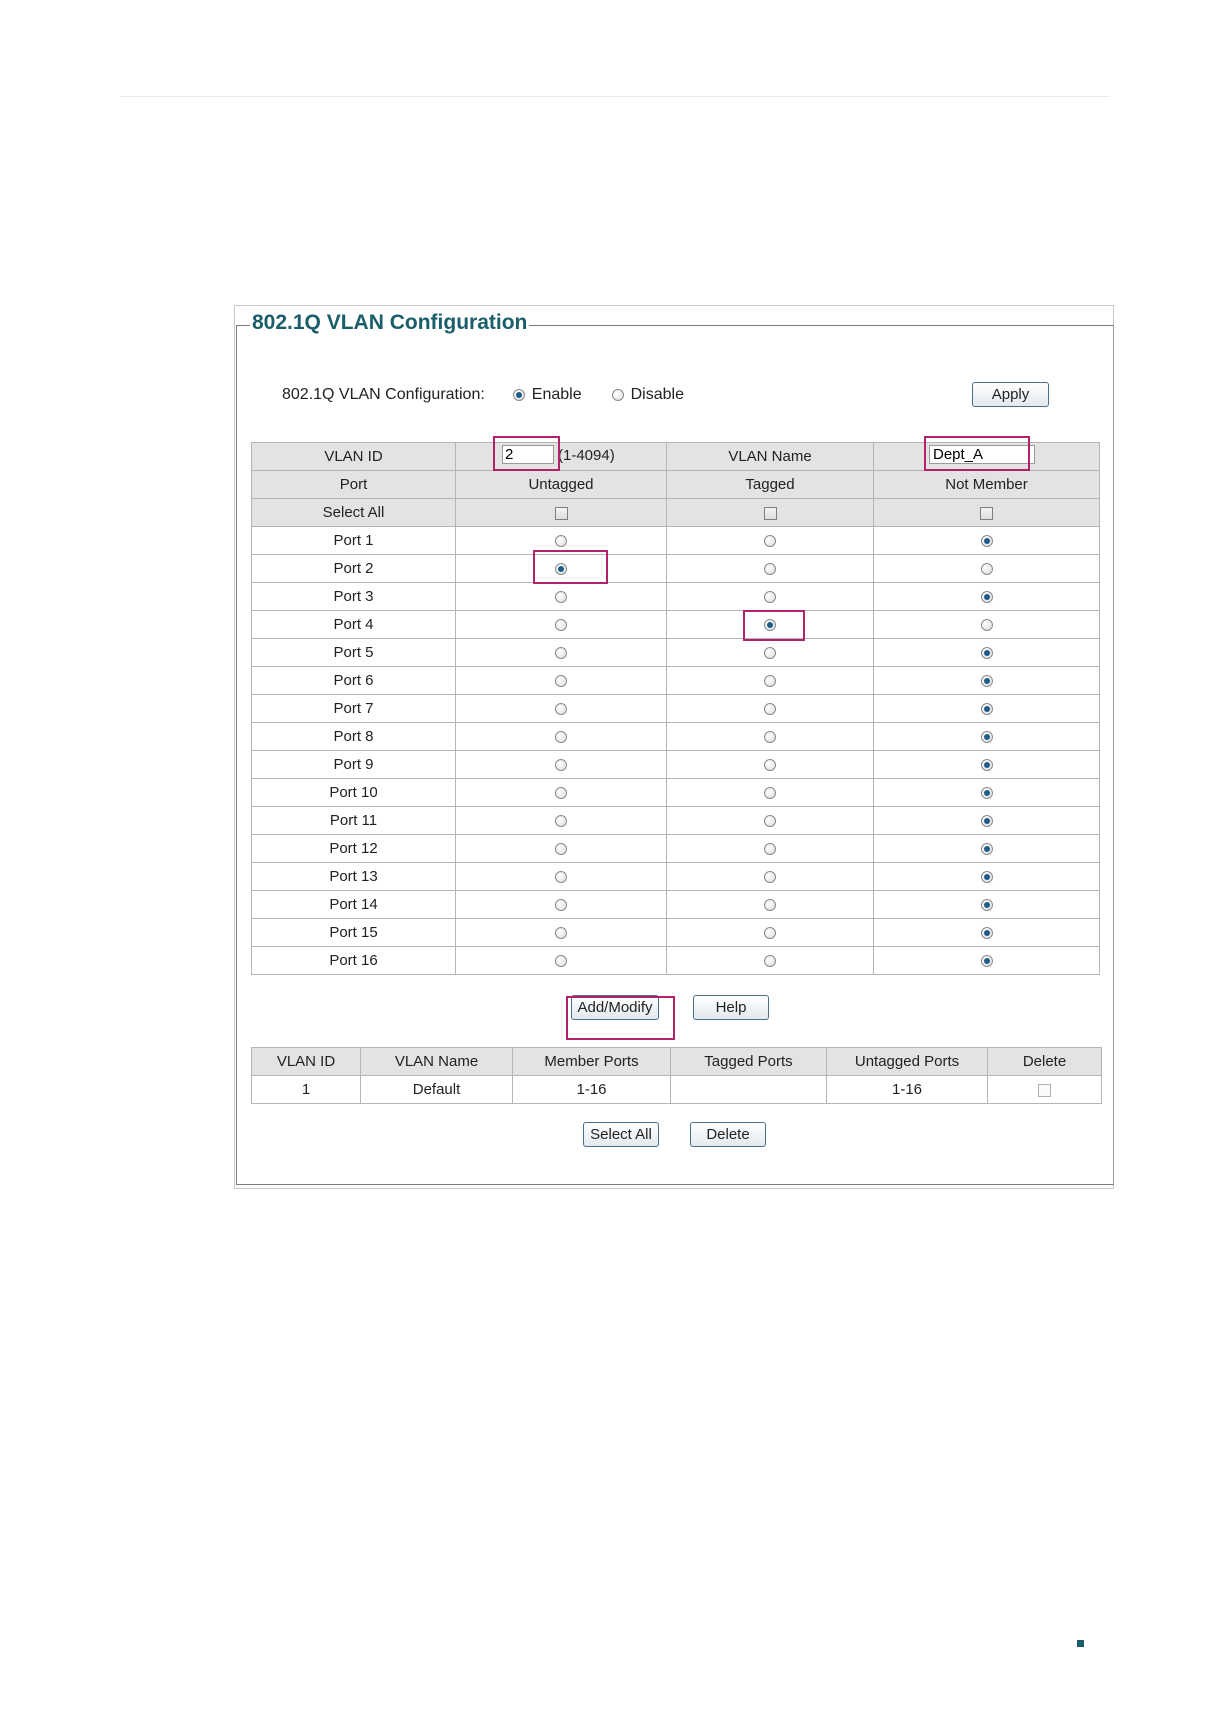  What do you see at coordinates (390, 323) in the screenshot?
I see `panel-title: 802.1Q VLAN Configuration` at bounding box center [390, 323].